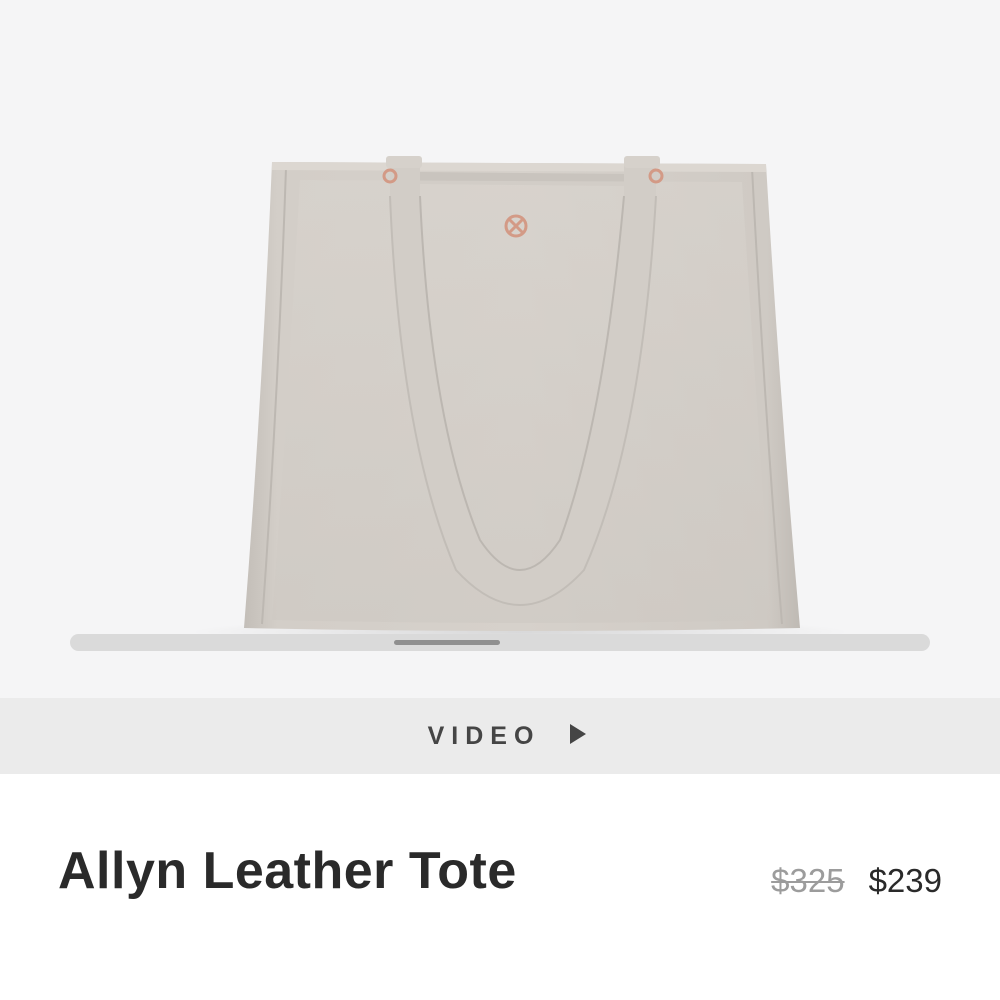 The image size is (1000, 1000). I want to click on video-label: VIDEO, so click(484, 735).